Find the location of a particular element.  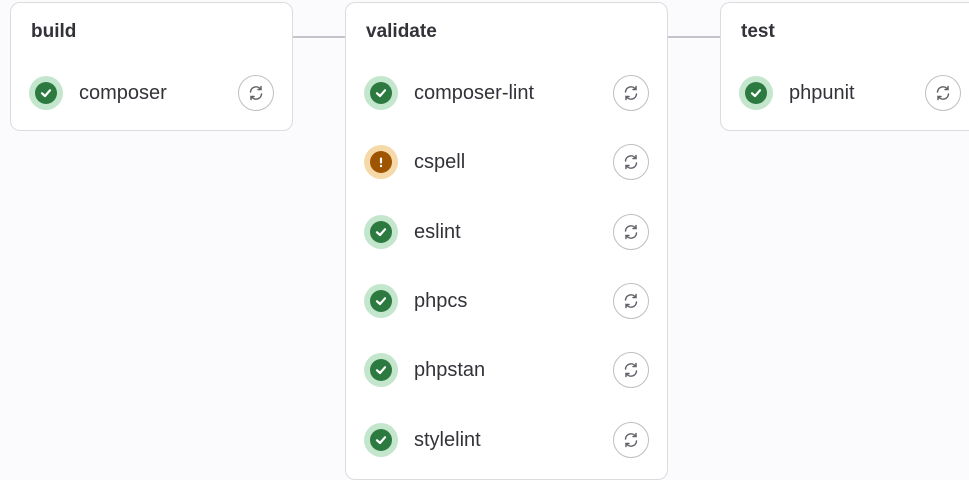

job-name: cspell is located at coordinates (440, 161).